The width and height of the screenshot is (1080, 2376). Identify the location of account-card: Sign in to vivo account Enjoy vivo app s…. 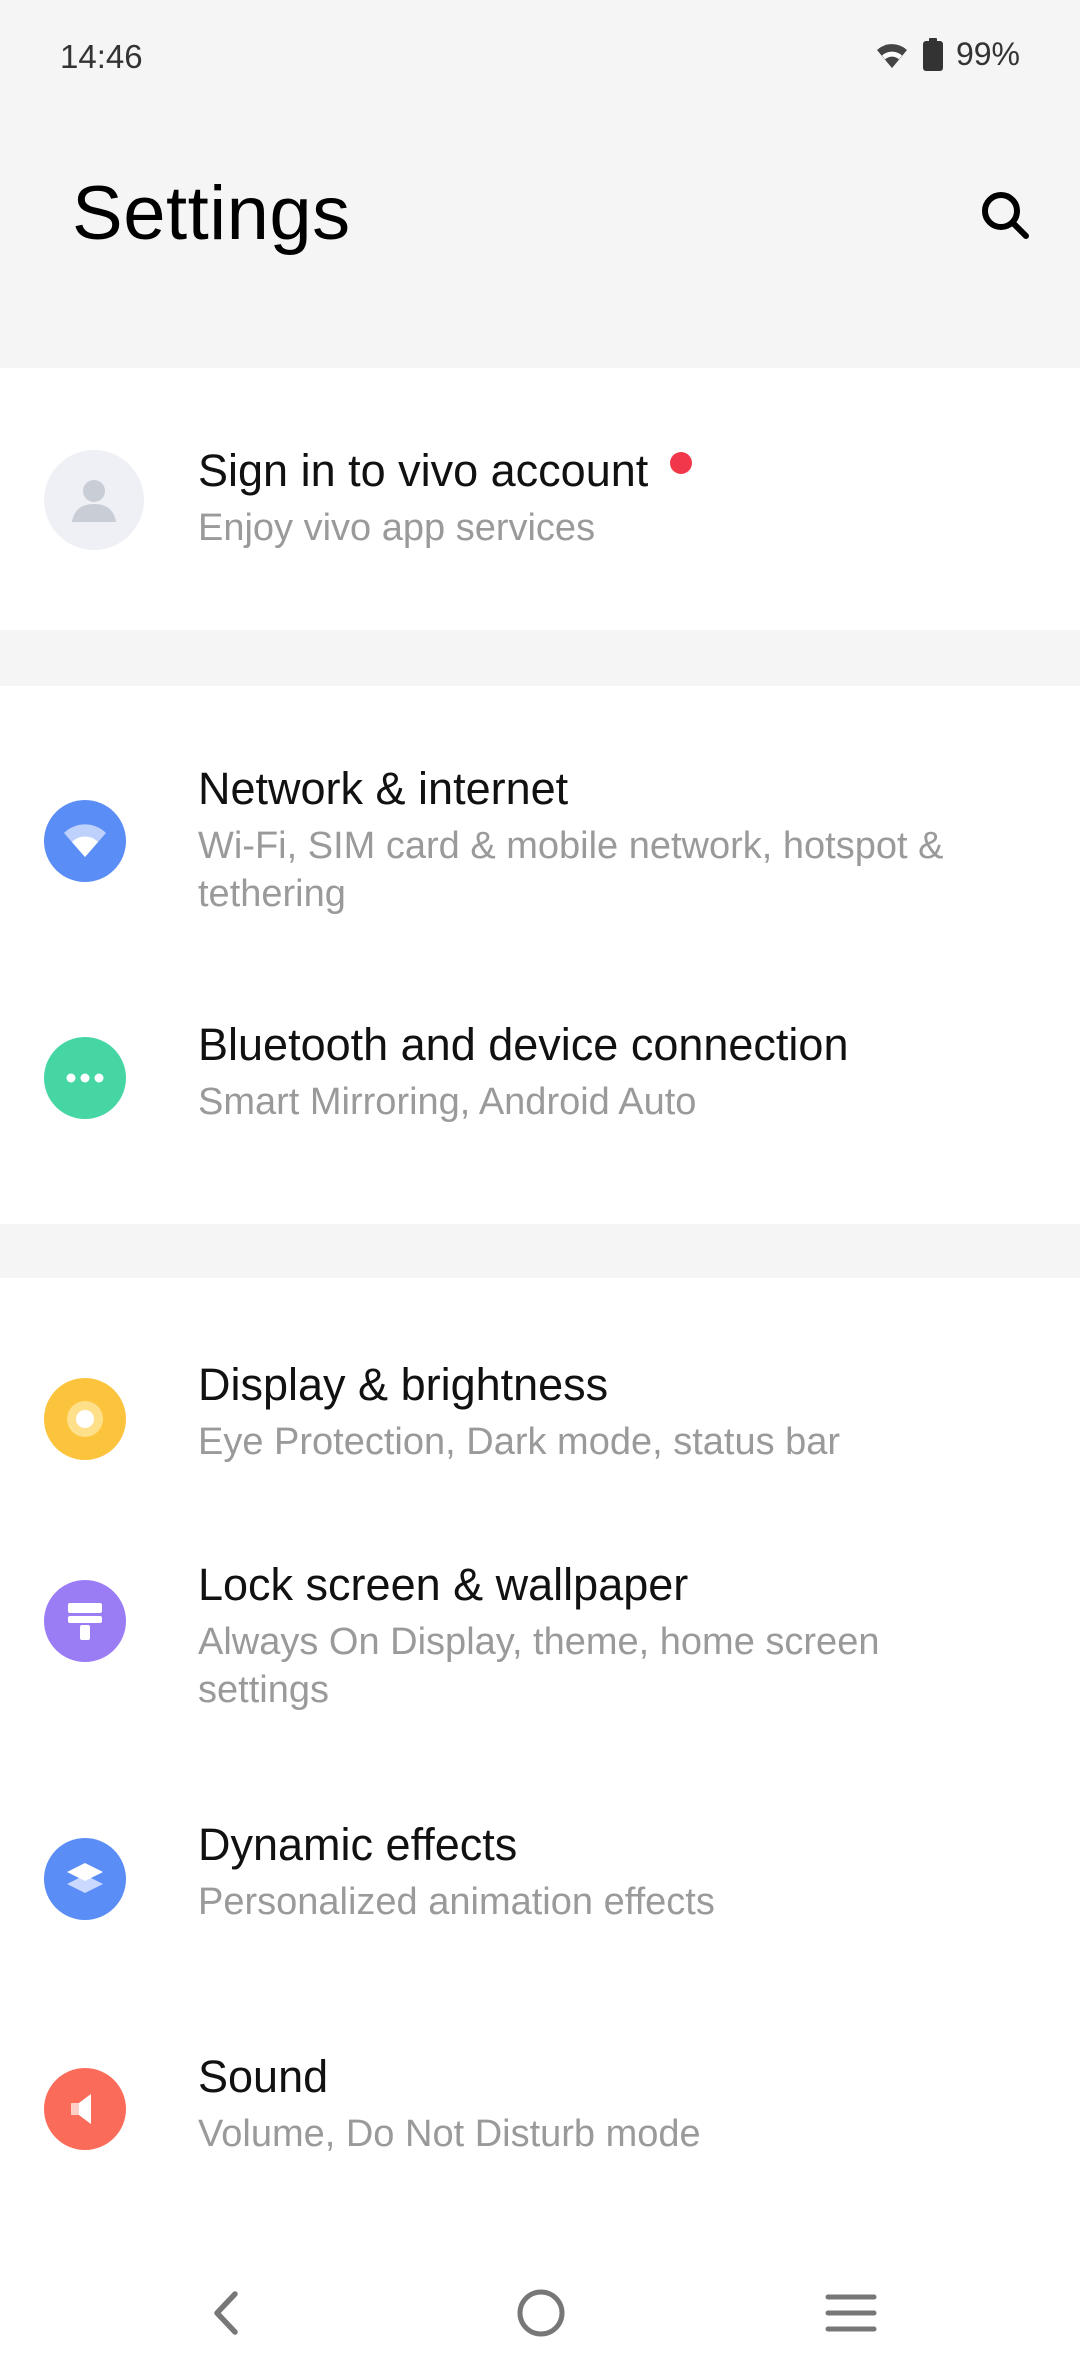
(540, 499).